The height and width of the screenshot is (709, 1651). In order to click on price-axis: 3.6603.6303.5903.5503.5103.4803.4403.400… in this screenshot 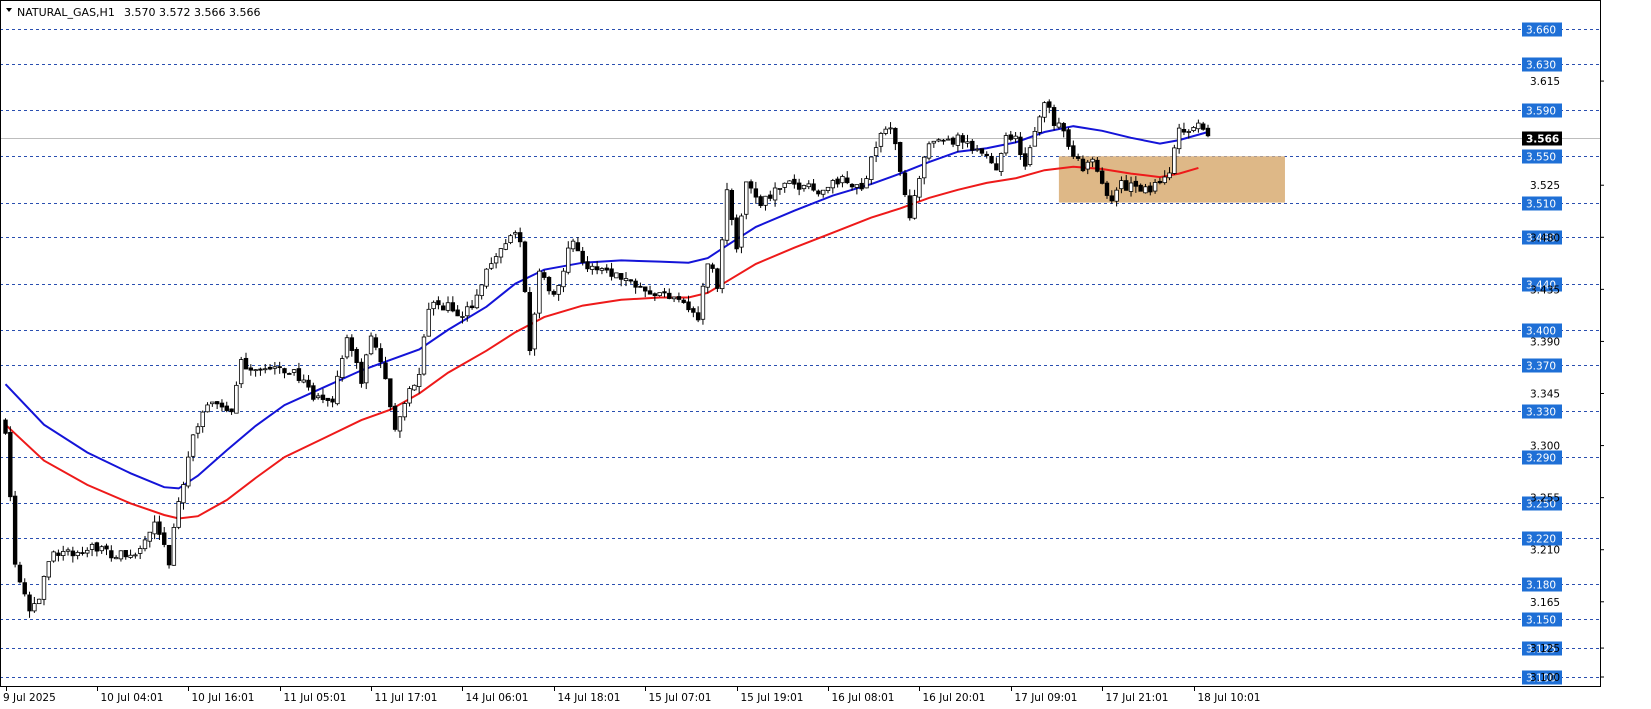, I will do `click(1563, 353)`.